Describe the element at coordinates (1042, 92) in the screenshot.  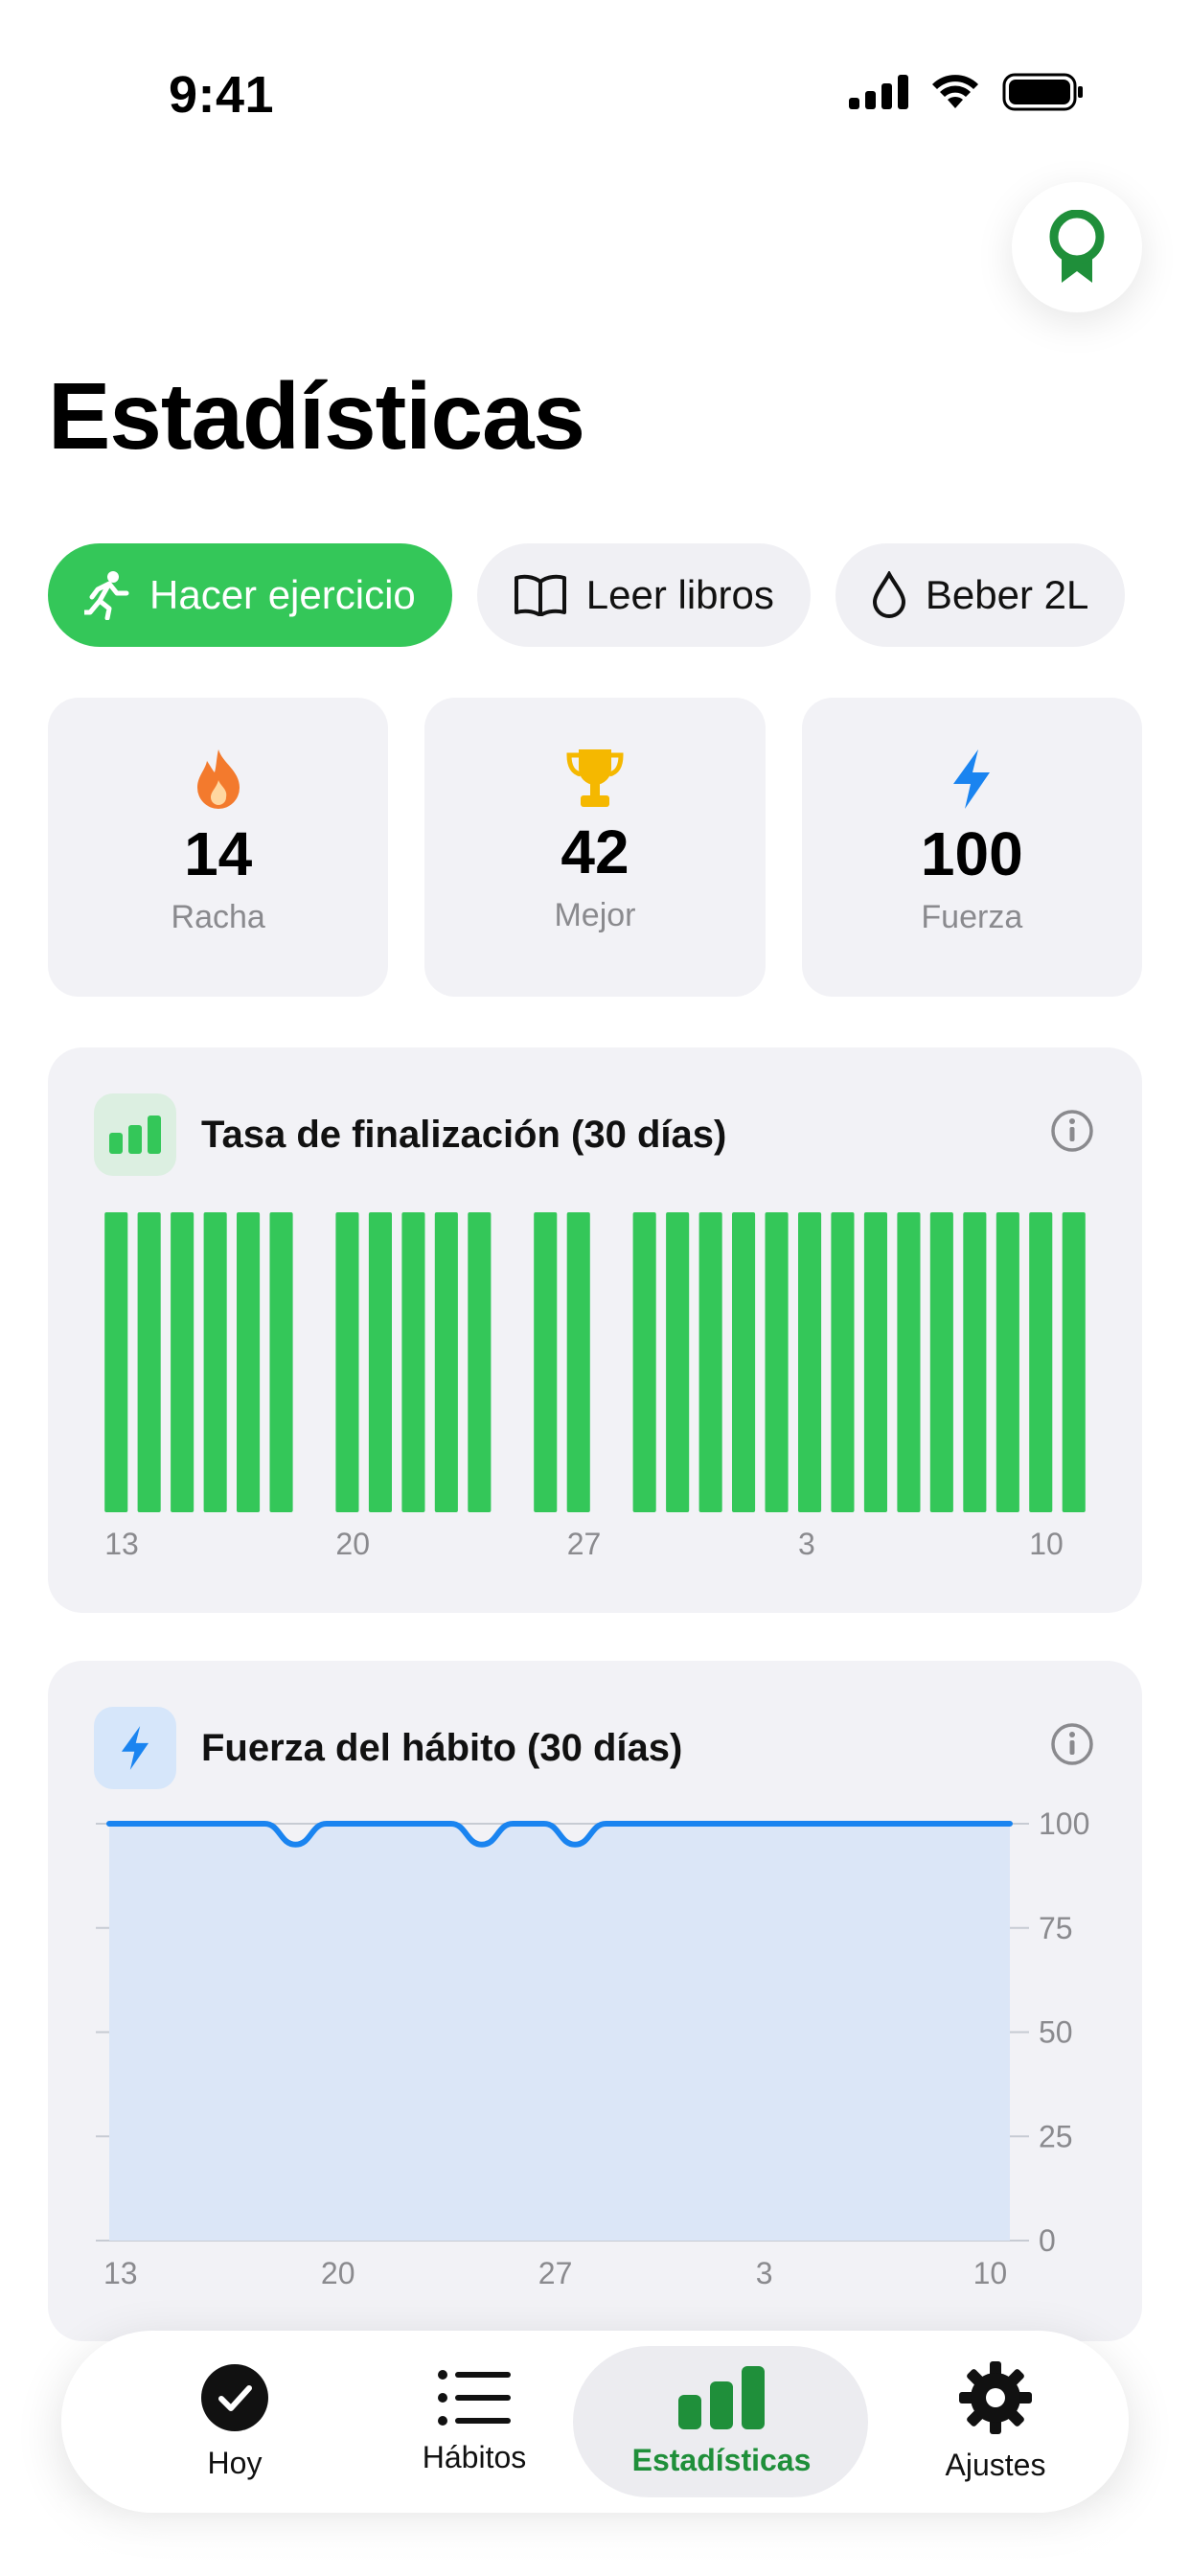
I see `battery-icon` at that location.